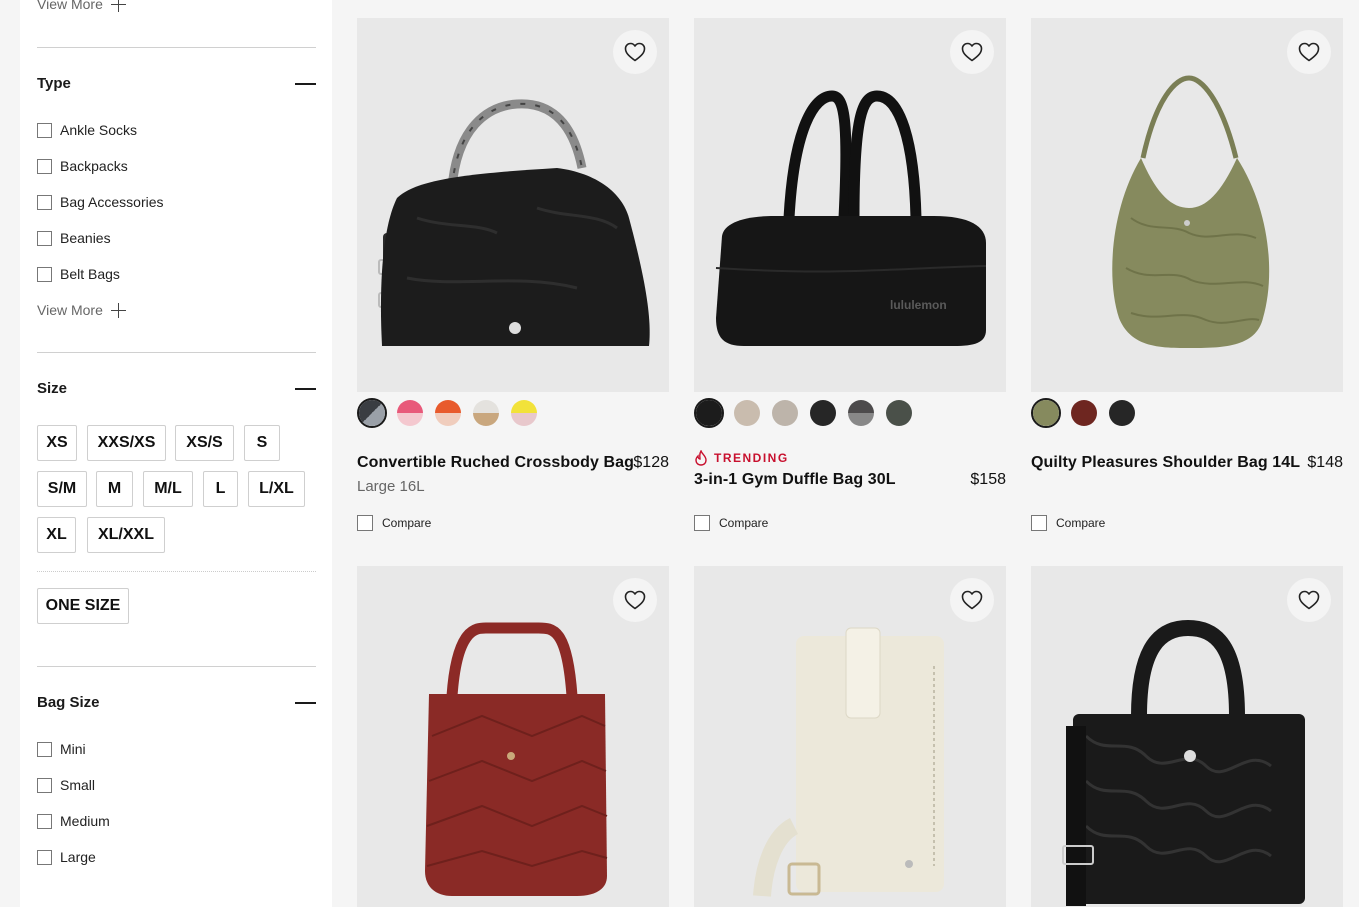 This screenshot has height=907, width=1359. What do you see at coordinates (176, 388) in the screenshot?
I see `size-filter-header: Size` at bounding box center [176, 388].